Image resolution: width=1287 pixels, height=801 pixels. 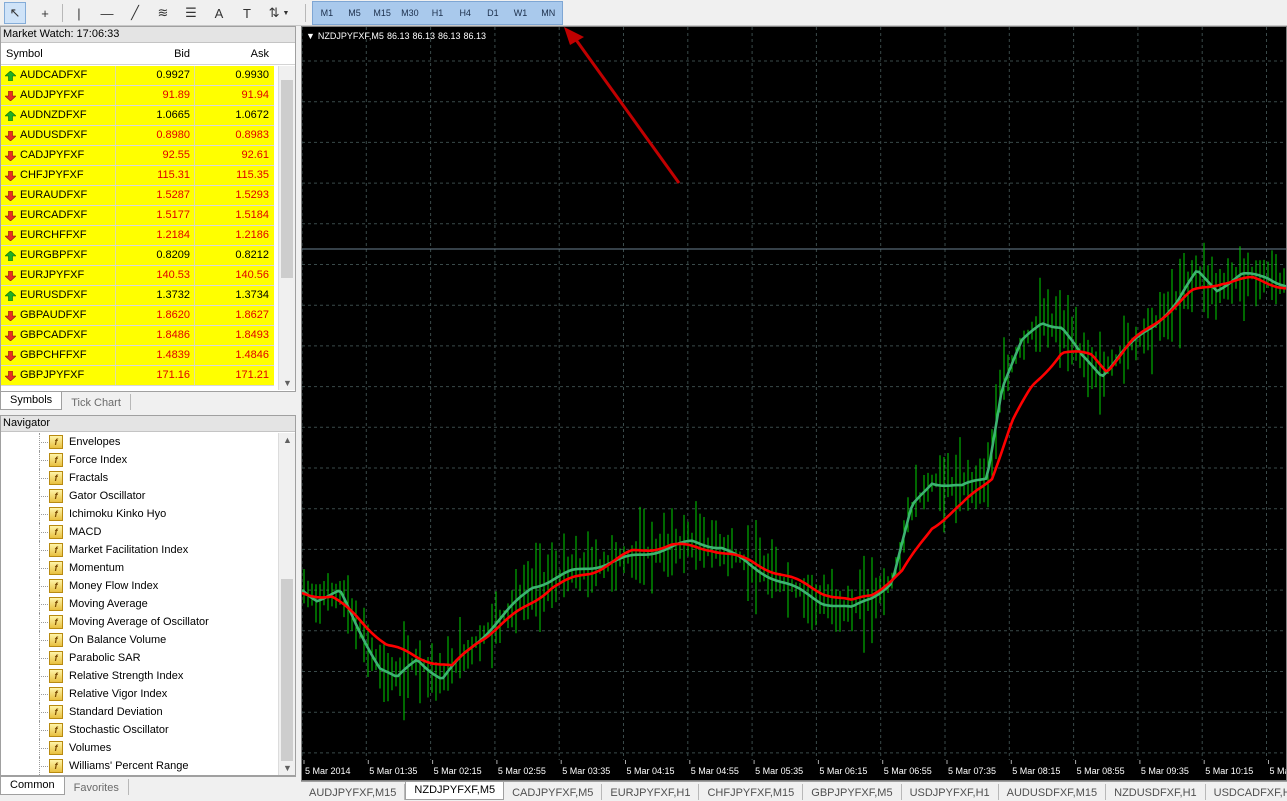 I want to click on symbol-cell: AUDNZDFXF, so click(x=58, y=115).